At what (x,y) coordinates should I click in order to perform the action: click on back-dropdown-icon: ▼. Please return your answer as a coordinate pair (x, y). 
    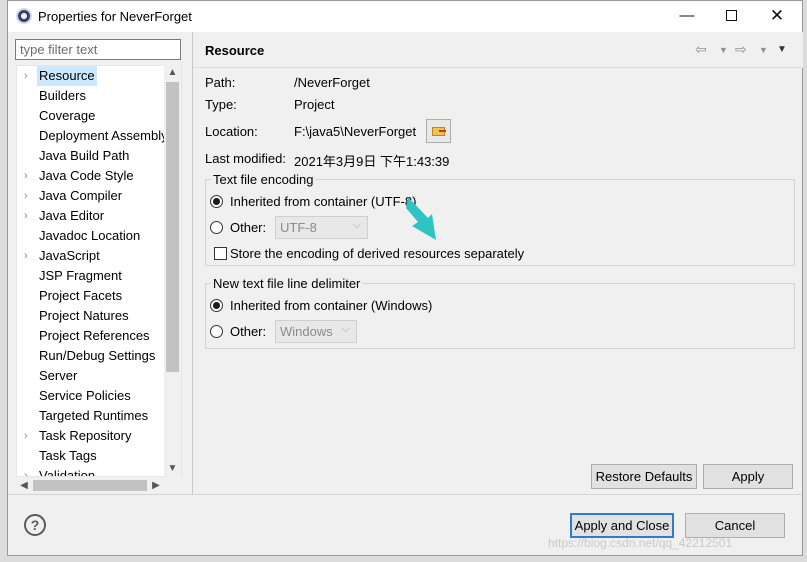
    Looking at the image, I should click on (723, 50).